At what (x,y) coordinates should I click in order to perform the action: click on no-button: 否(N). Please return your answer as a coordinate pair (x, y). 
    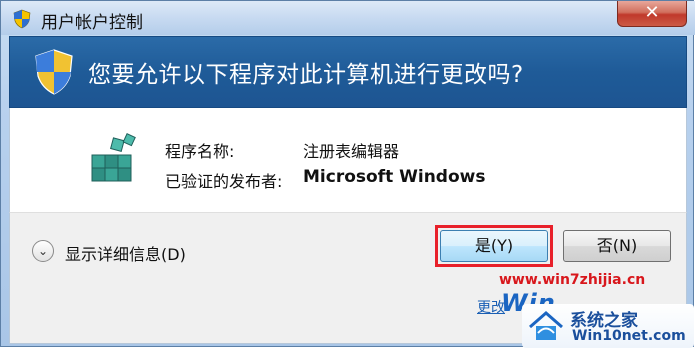
    Looking at the image, I should click on (617, 246).